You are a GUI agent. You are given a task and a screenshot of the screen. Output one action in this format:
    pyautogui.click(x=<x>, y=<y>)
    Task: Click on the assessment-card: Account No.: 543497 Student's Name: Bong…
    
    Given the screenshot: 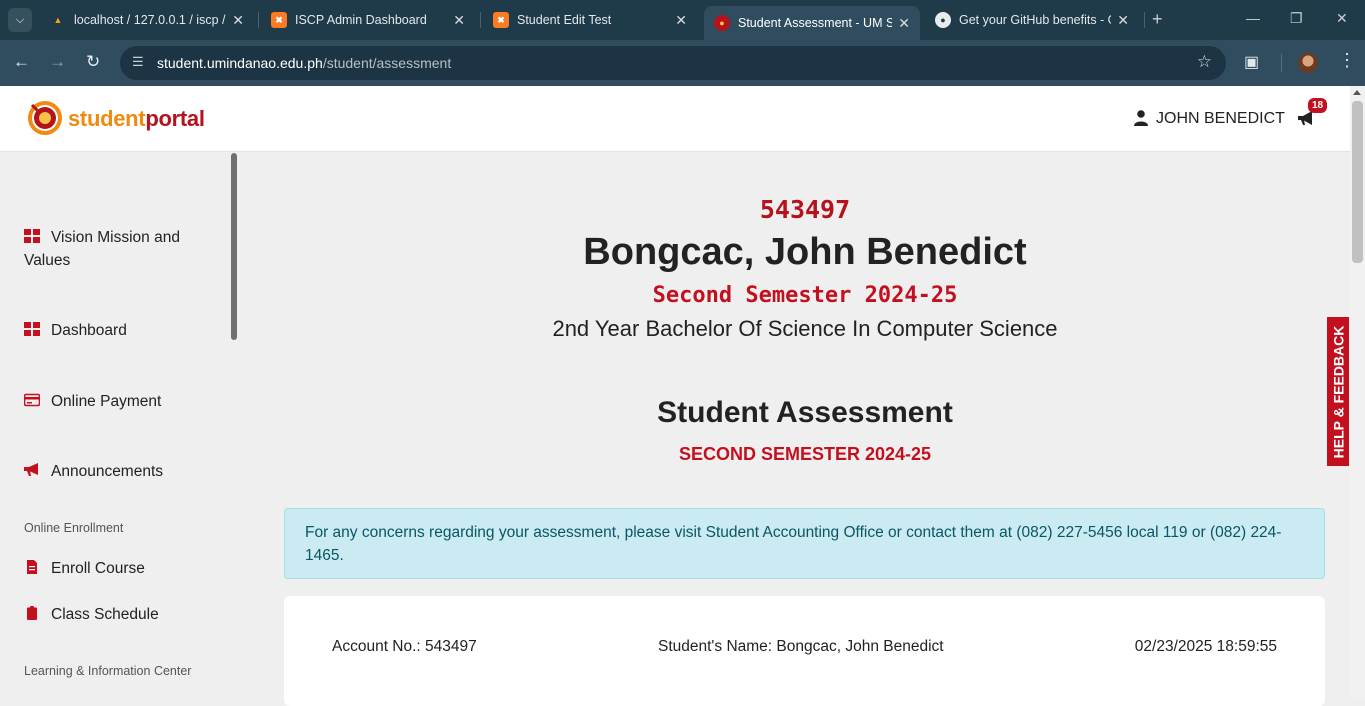 What is the action you would take?
    pyautogui.click(x=804, y=651)
    